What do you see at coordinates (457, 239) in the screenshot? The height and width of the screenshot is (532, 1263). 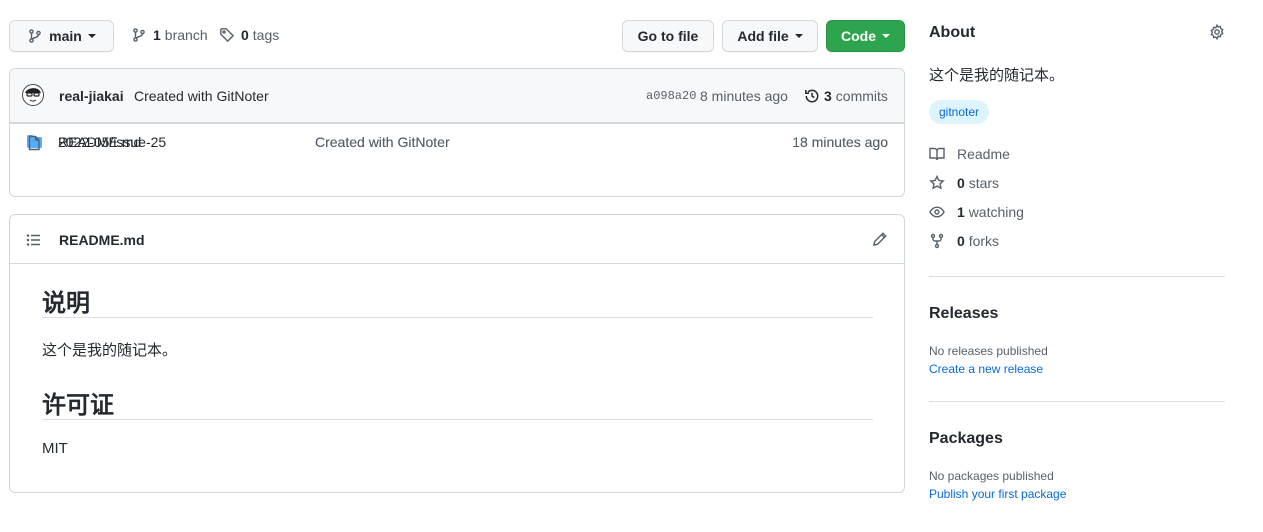 I see `readme-header: README.md` at bounding box center [457, 239].